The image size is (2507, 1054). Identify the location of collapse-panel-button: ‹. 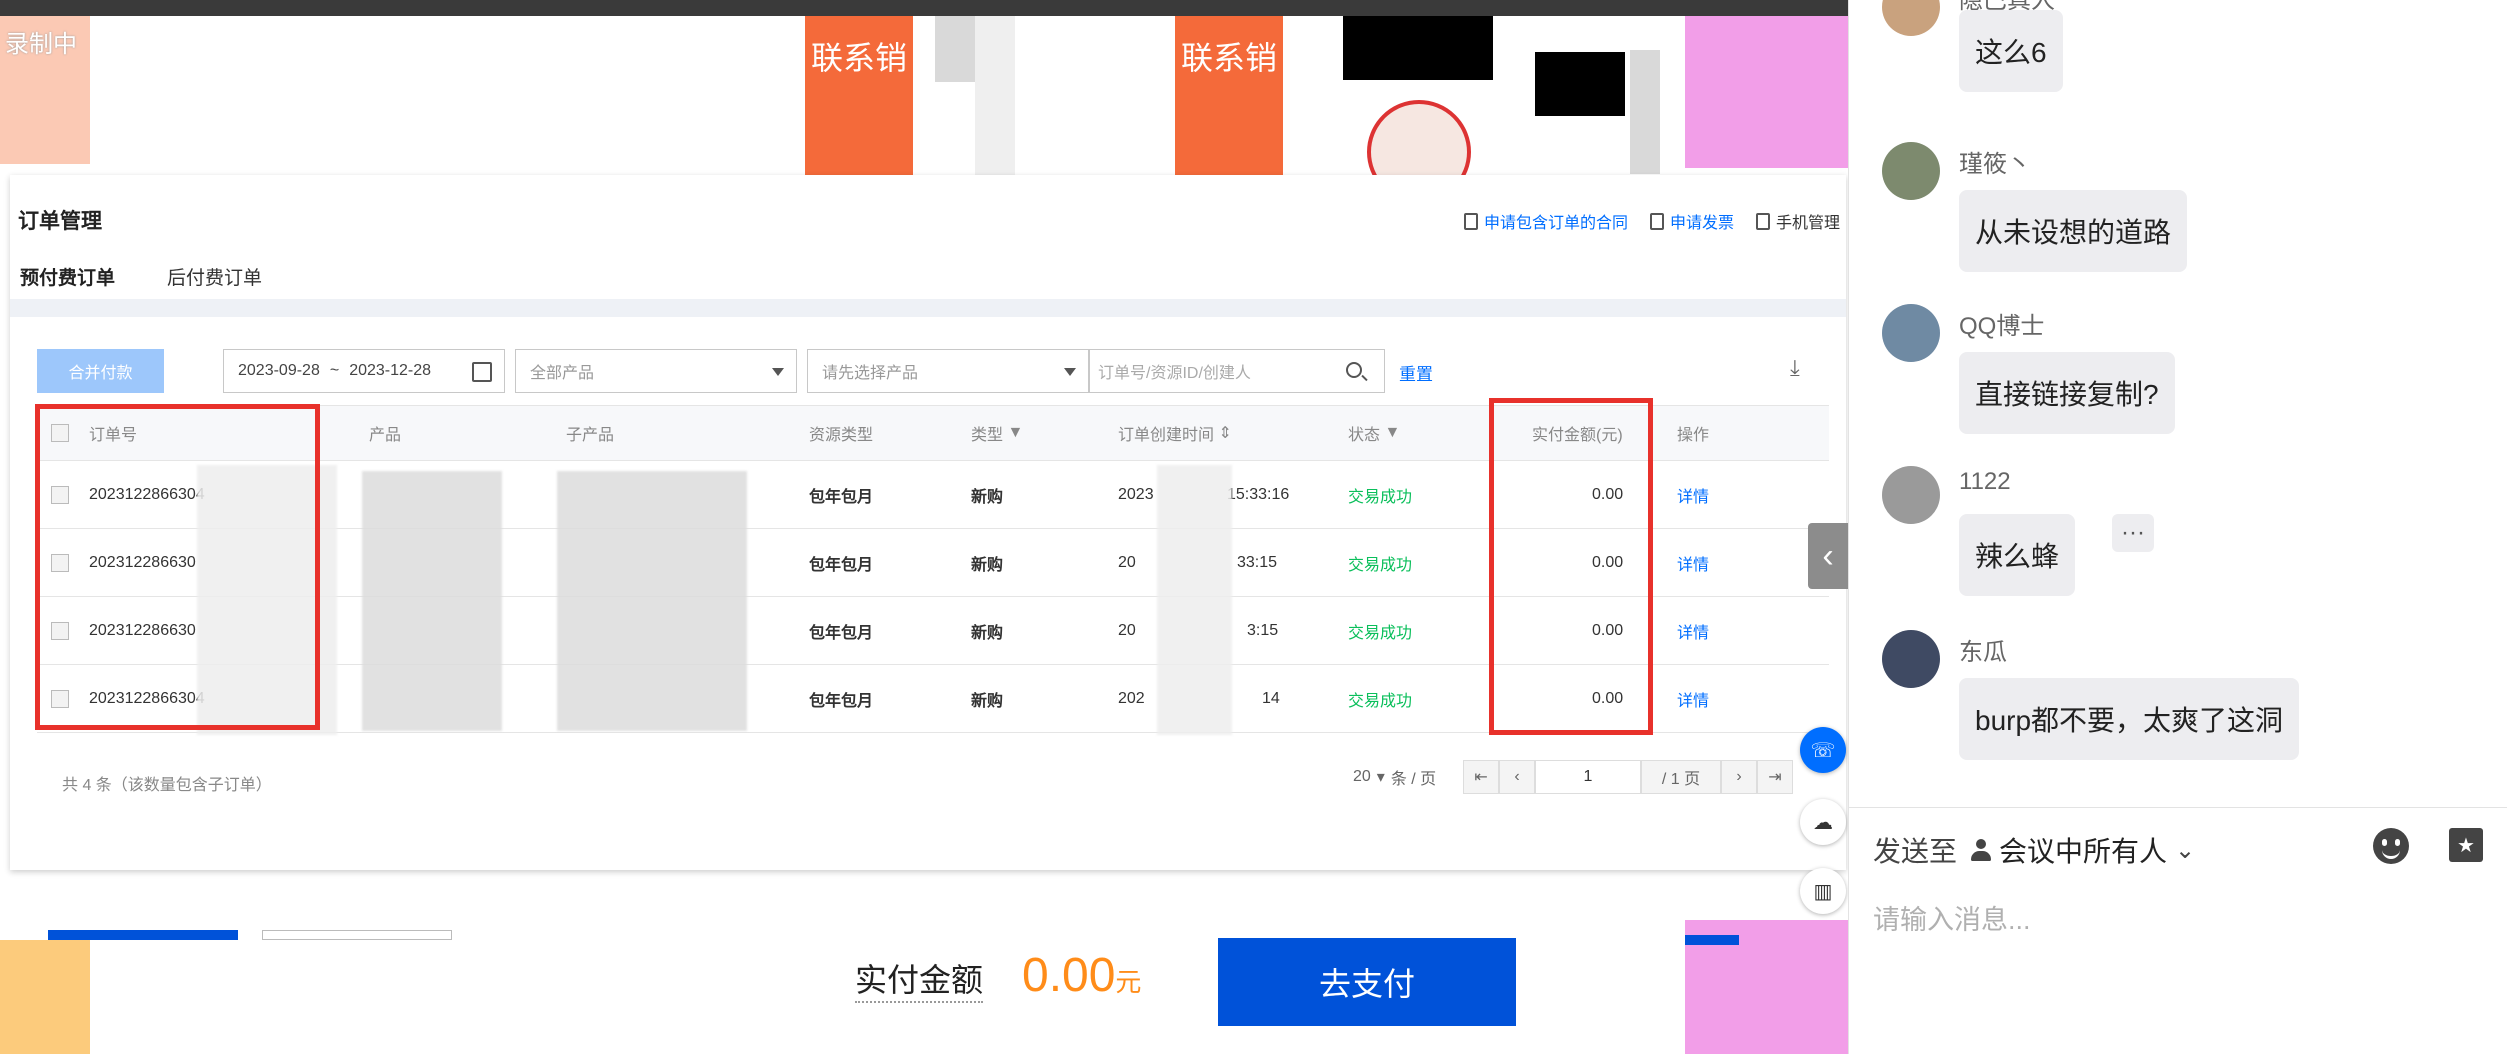
(1828, 556).